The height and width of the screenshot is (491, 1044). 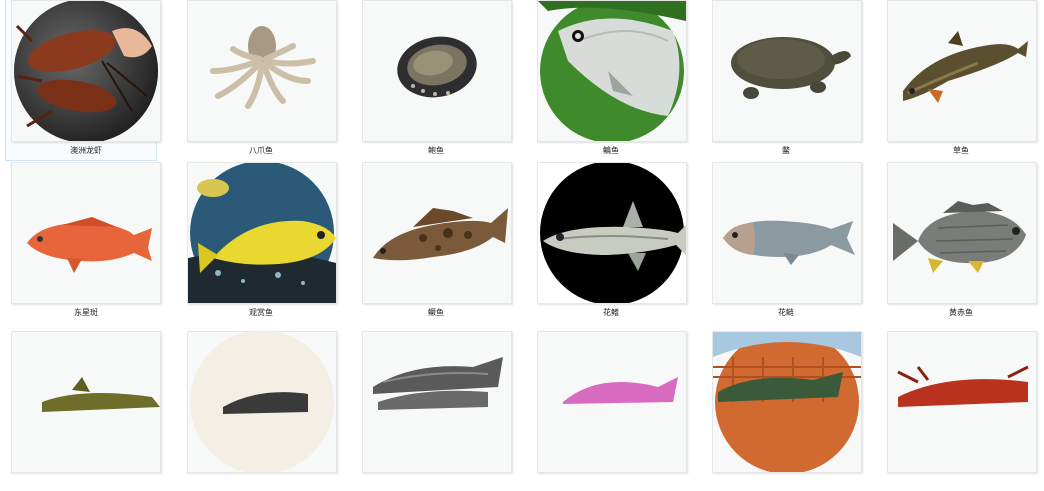 I want to click on file-item-croaker, so click(x=434, y=411).